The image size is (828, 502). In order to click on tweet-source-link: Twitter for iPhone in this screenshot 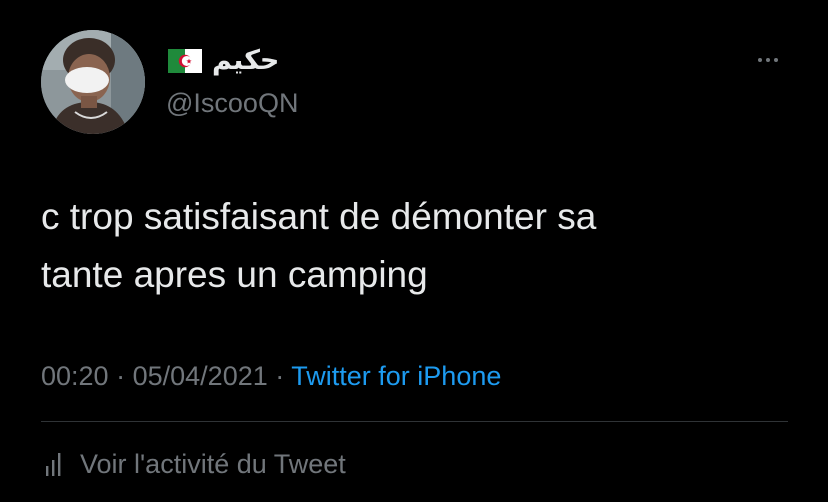, I will do `click(396, 376)`.